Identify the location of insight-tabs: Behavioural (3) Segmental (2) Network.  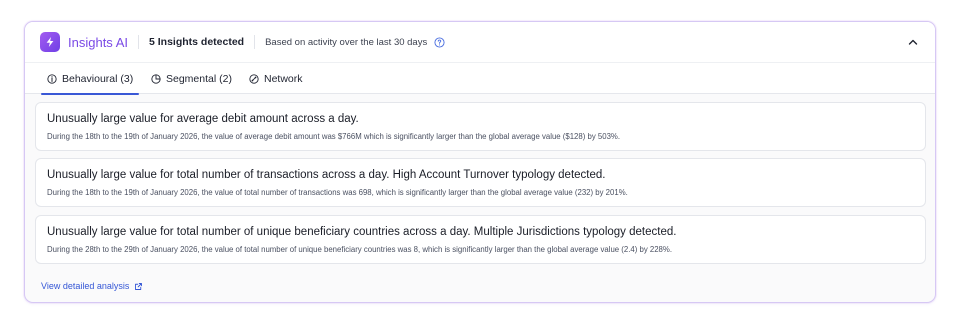
(480, 78).